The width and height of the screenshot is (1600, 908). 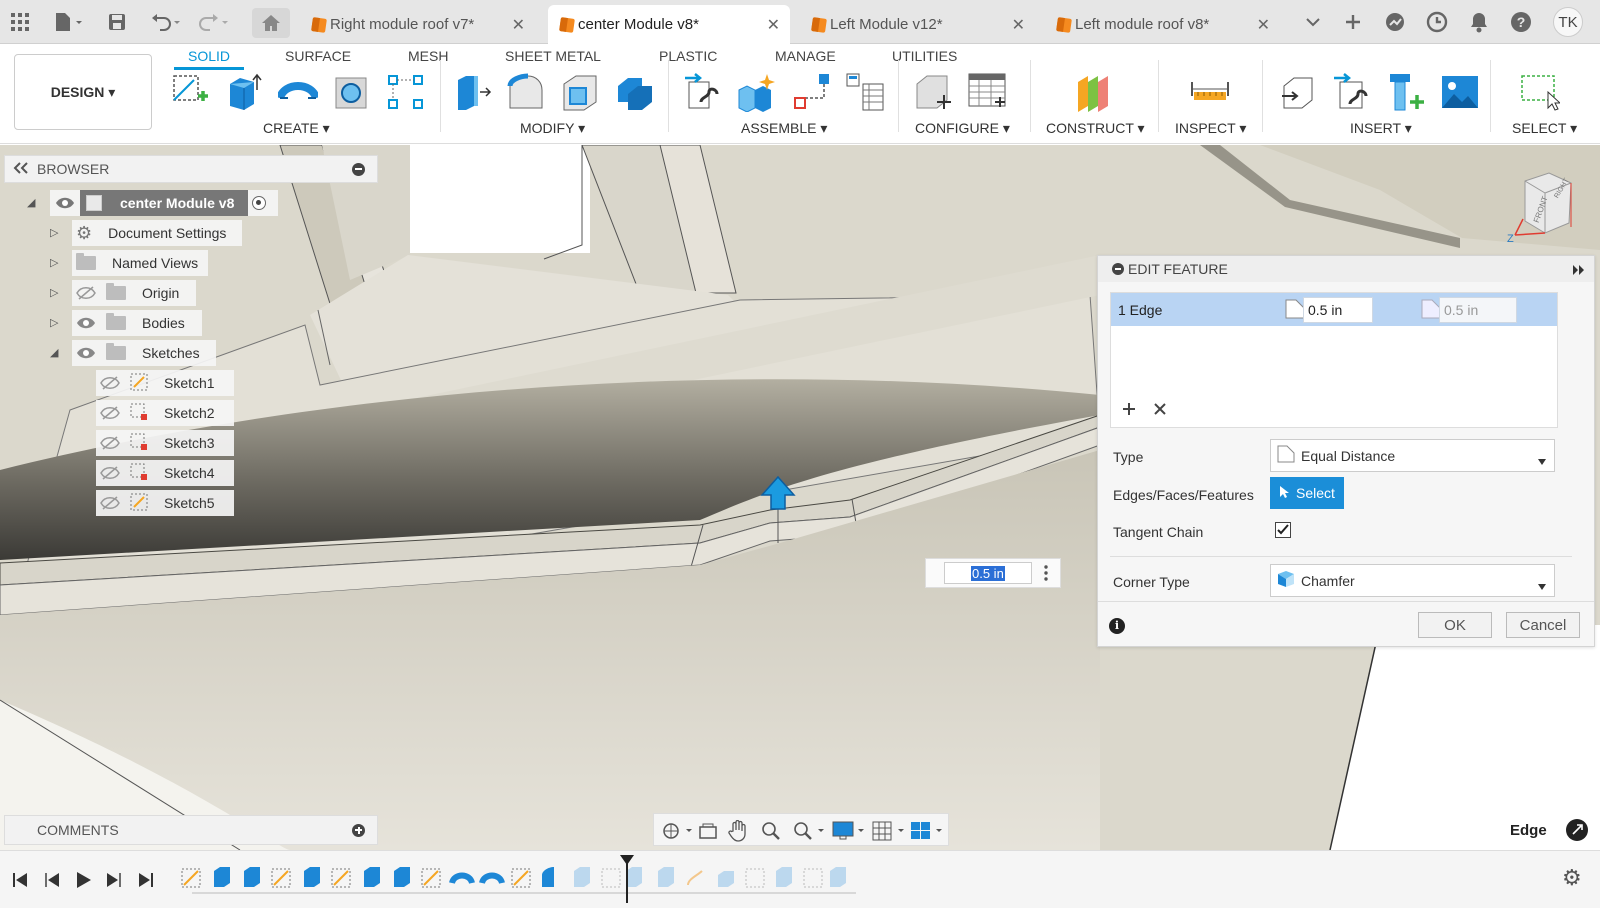 What do you see at coordinates (634, 92) in the screenshot?
I see `combine-icon` at bounding box center [634, 92].